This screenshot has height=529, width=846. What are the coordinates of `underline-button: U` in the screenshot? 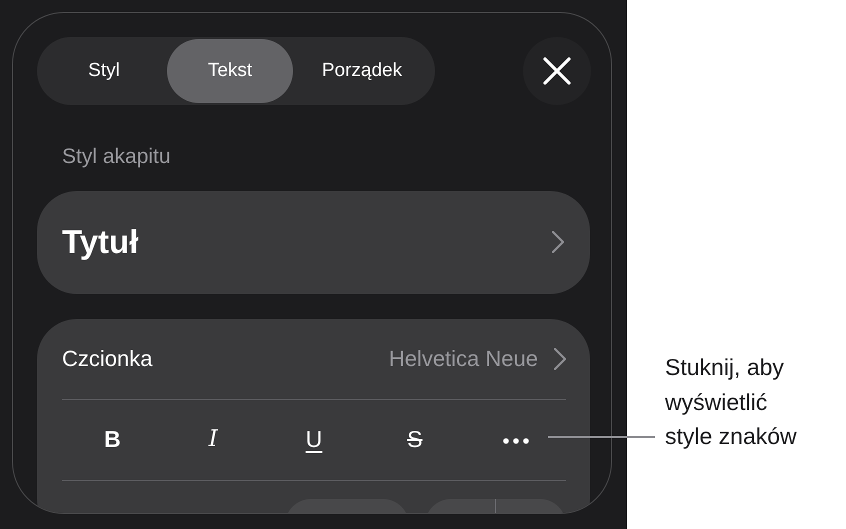 It's located at (314, 439).